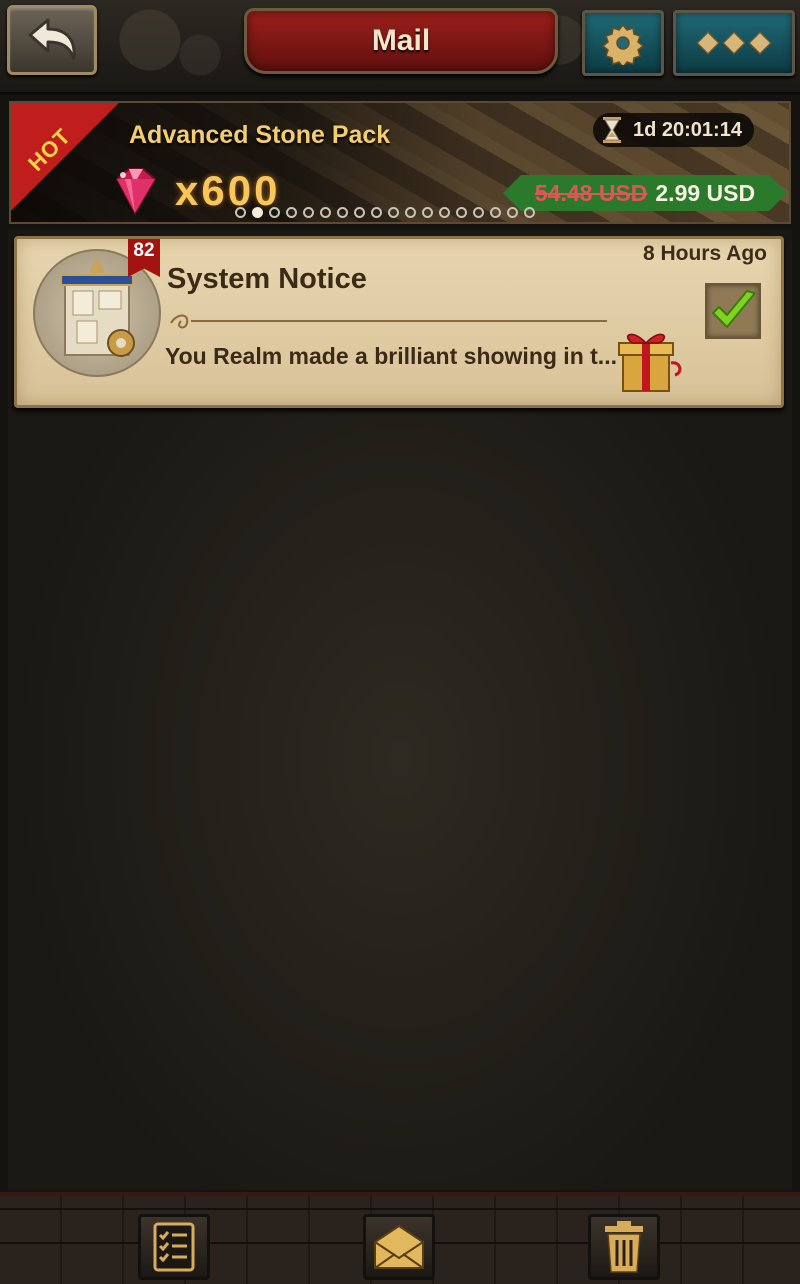 The width and height of the screenshot is (800, 1284). What do you see at coordinates (388, 321) in the screenshot?
I see `ornament-divider` at bounding box center [388, 321].